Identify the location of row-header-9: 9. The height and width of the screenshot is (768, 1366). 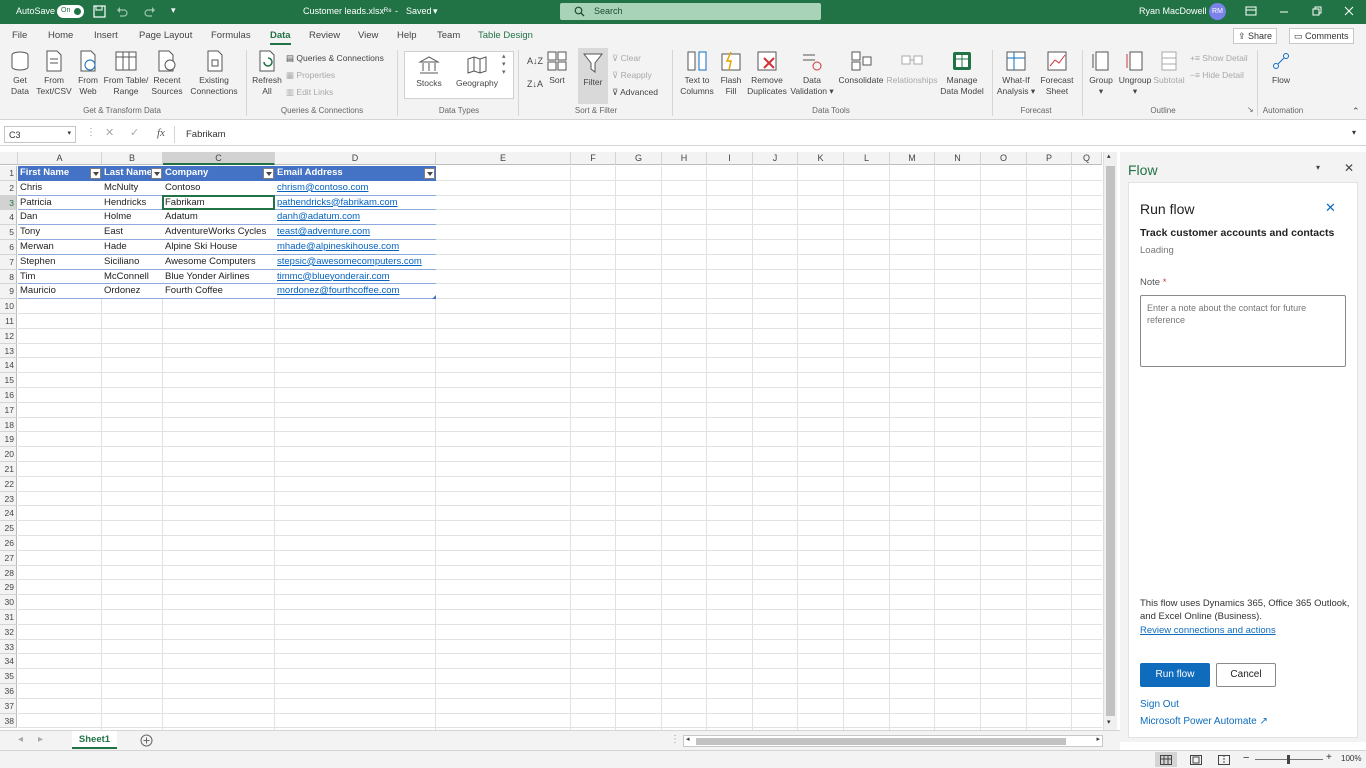
(8, 292).